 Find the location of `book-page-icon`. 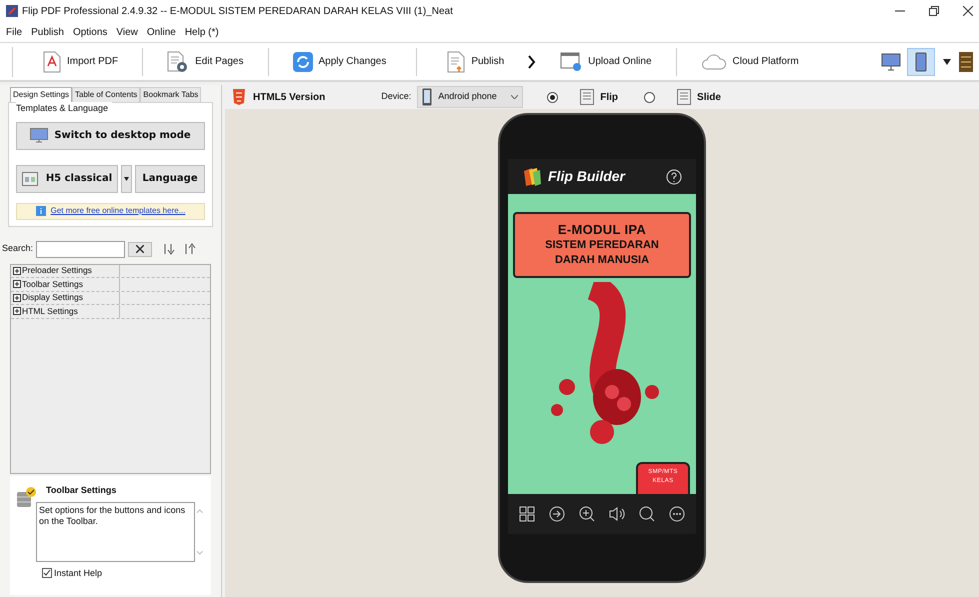

book-page-icon is located at coordinates (587, 97).